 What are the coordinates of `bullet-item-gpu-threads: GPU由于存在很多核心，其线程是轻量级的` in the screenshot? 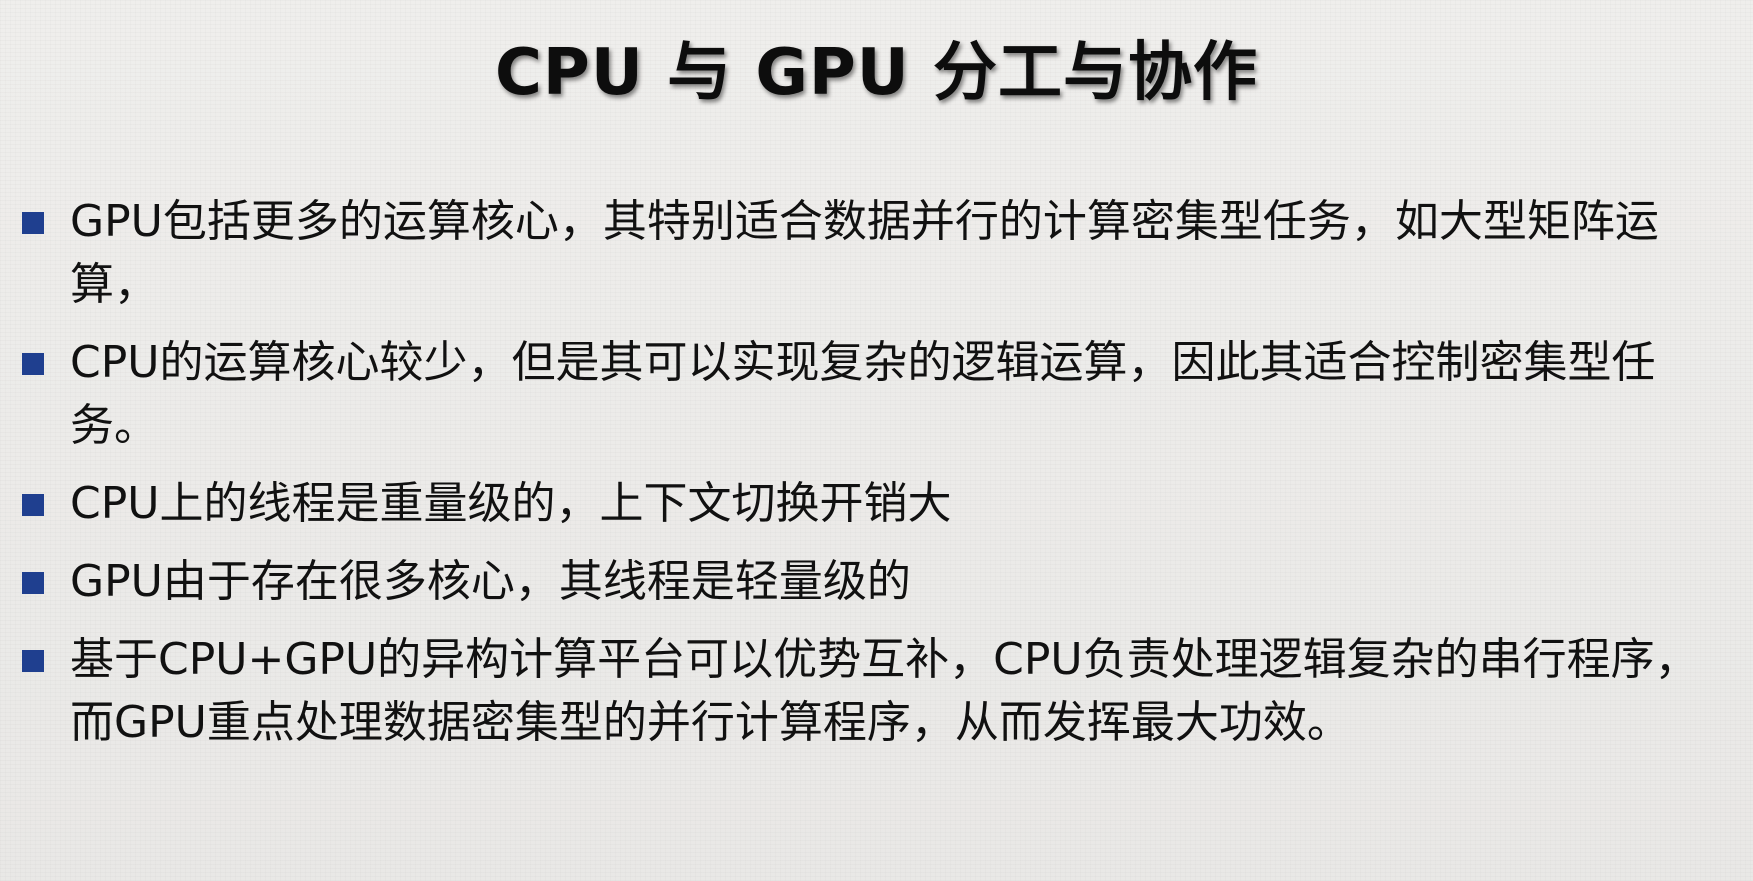 It's located at (877, 581).